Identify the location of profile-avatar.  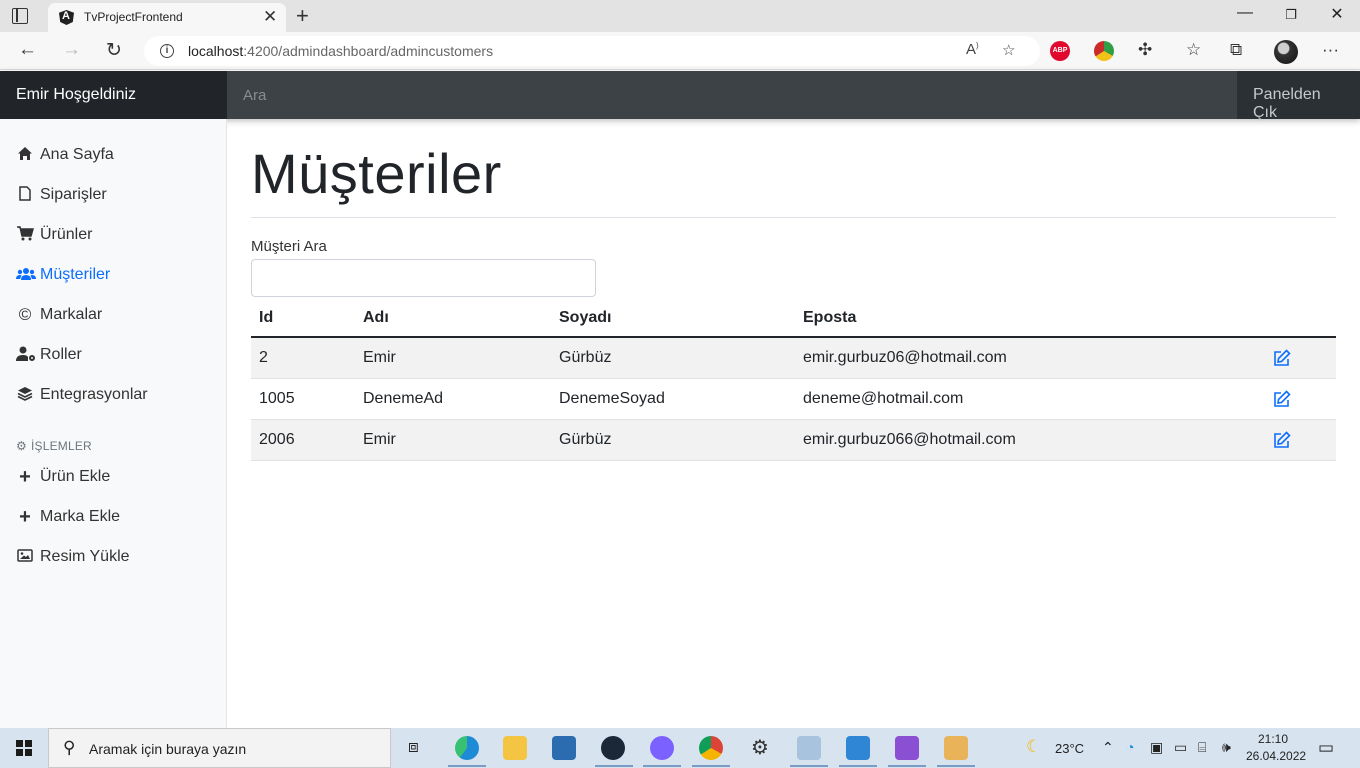
(1286, 52).